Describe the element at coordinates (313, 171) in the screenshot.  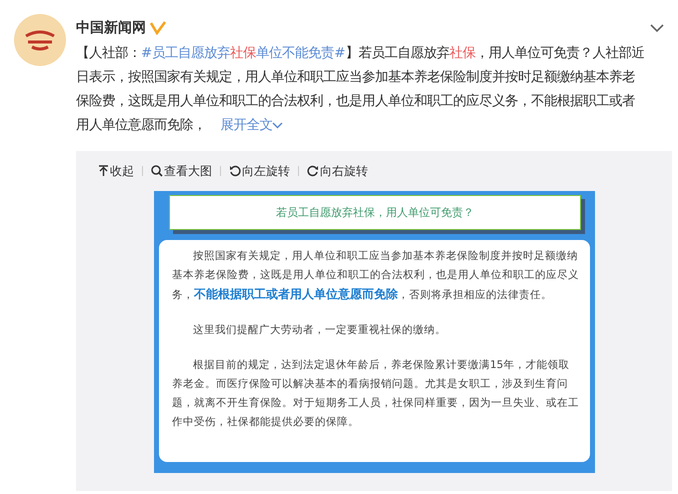
I see `rotate-right-icon` at that location.